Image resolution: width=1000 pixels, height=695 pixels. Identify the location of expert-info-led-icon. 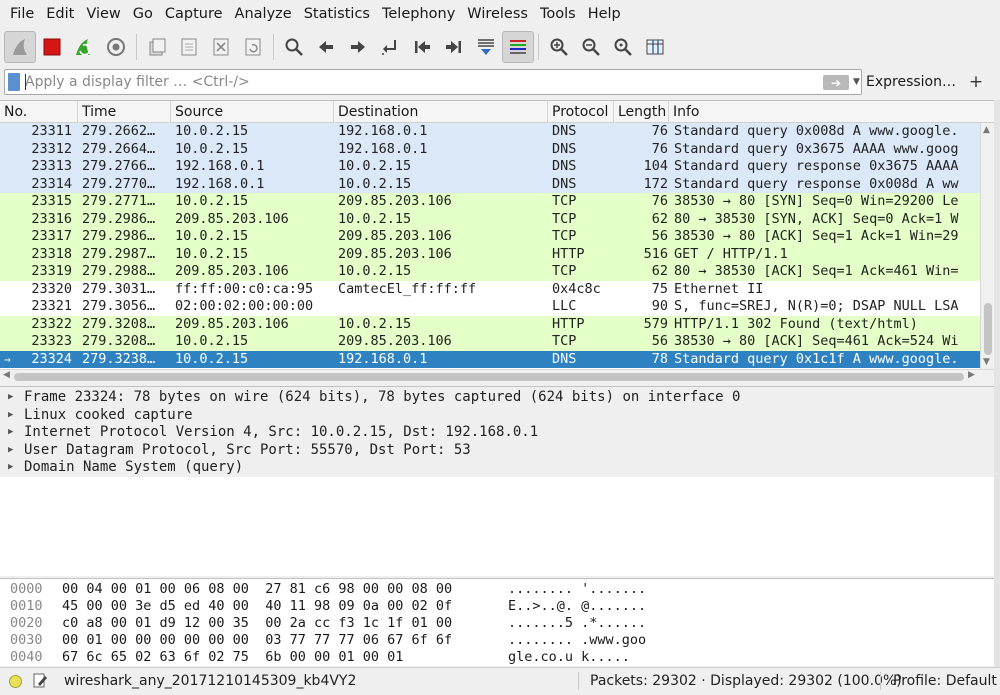
(15, 681).